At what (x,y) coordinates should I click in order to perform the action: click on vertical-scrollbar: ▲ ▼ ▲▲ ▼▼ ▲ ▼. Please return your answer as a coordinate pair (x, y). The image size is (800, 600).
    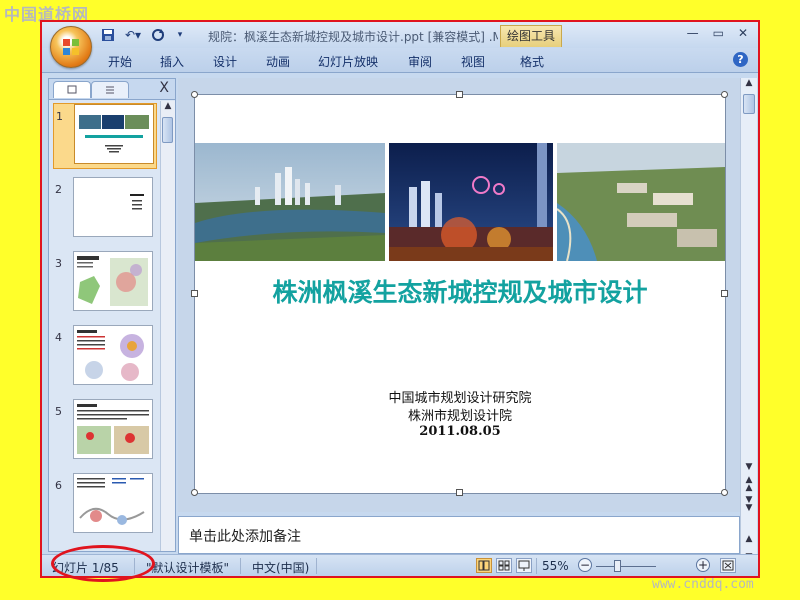
    Looking at the image, I should click on (748, 323).